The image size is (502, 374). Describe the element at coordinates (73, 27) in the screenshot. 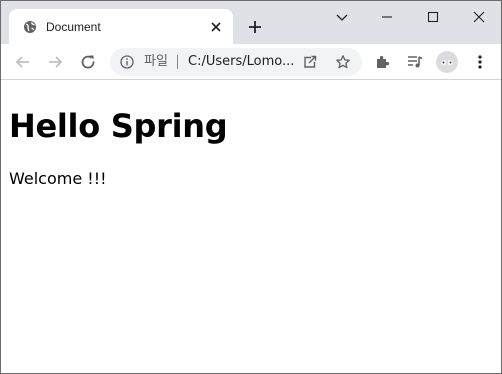

I see `tab-title: Document` at that location.